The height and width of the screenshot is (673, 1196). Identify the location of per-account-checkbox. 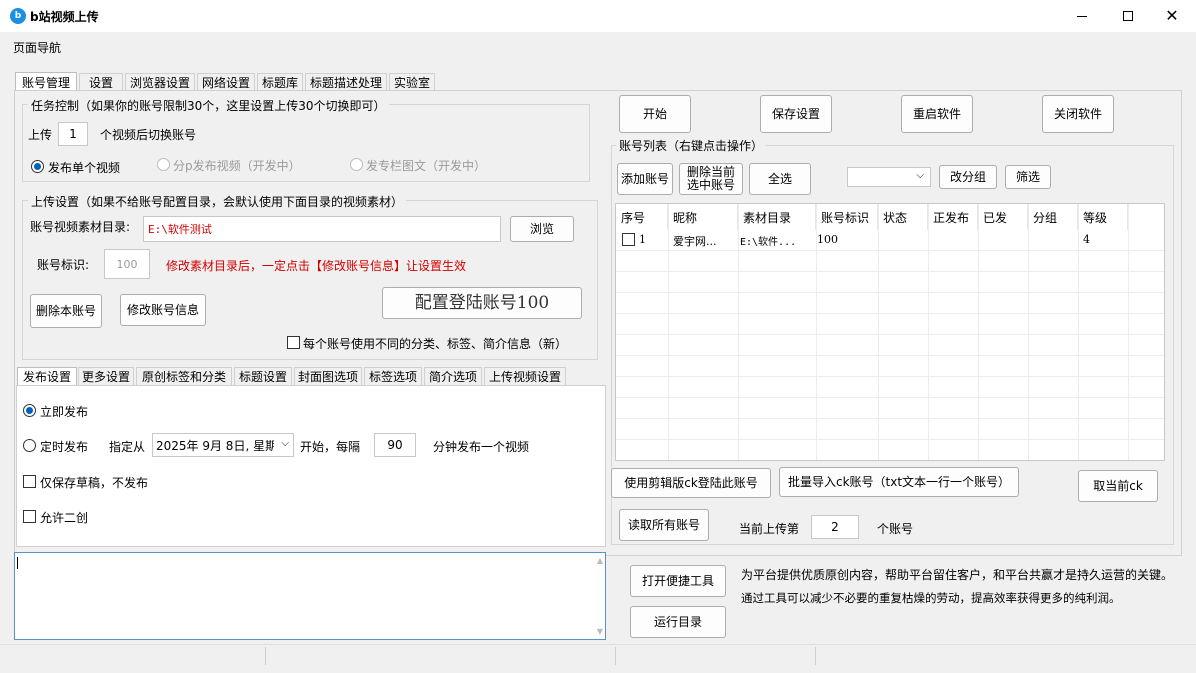
(293, 342).